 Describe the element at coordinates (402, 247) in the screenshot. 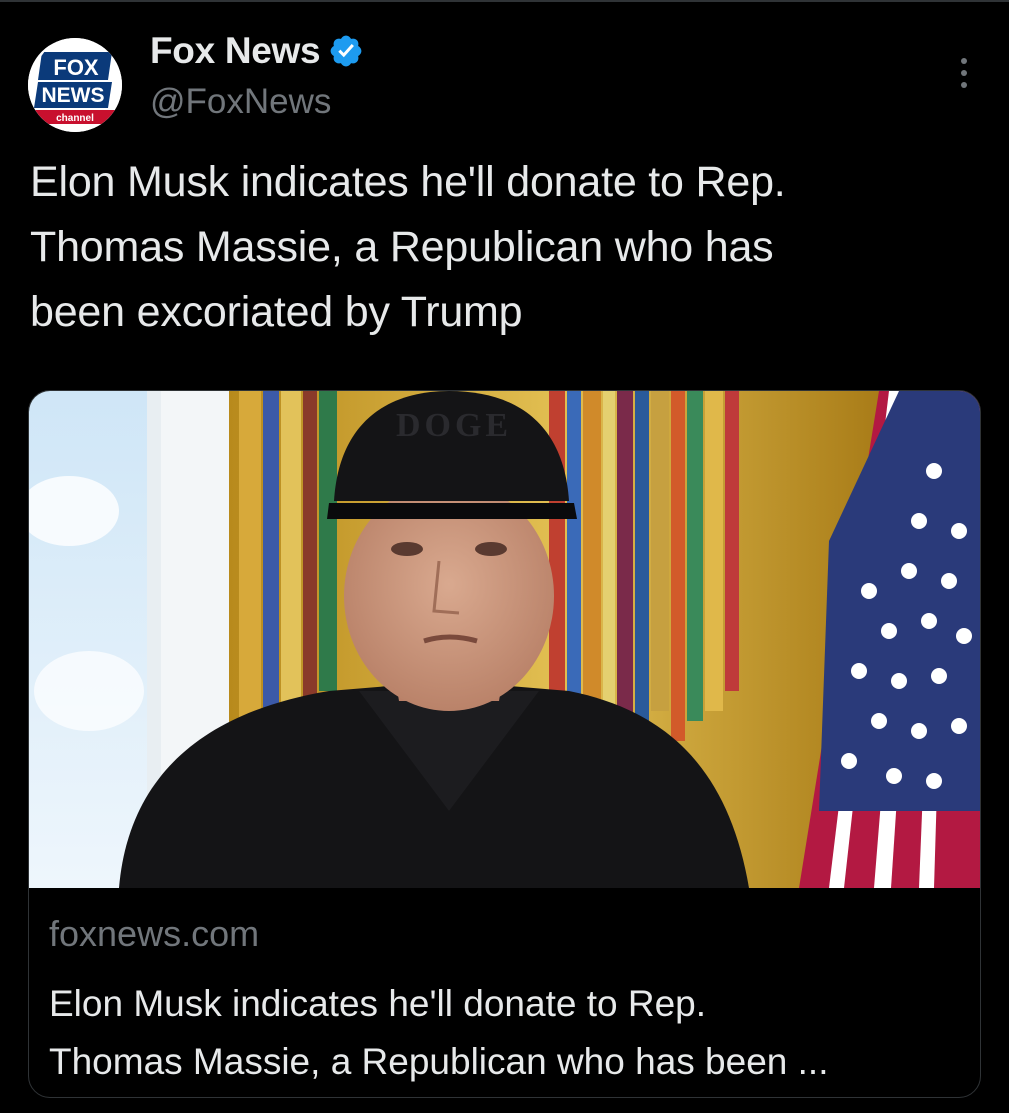

I see `post-text-line: Thomas Massie, a Republican who has` at that location.